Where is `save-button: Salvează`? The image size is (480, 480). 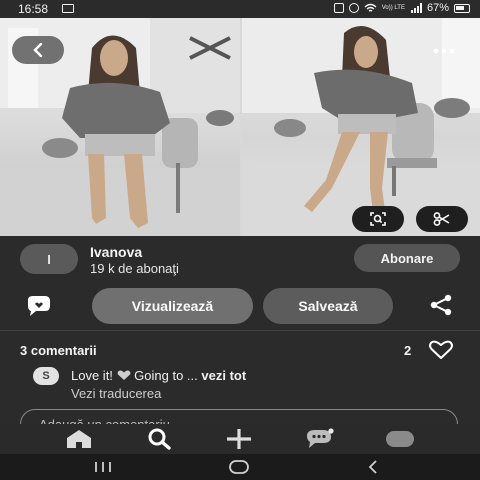 save-button: Salvează is located at coordinates (328, 306).